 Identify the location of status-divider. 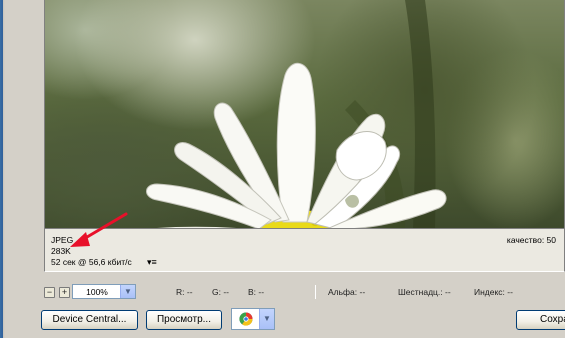
(315, 292).